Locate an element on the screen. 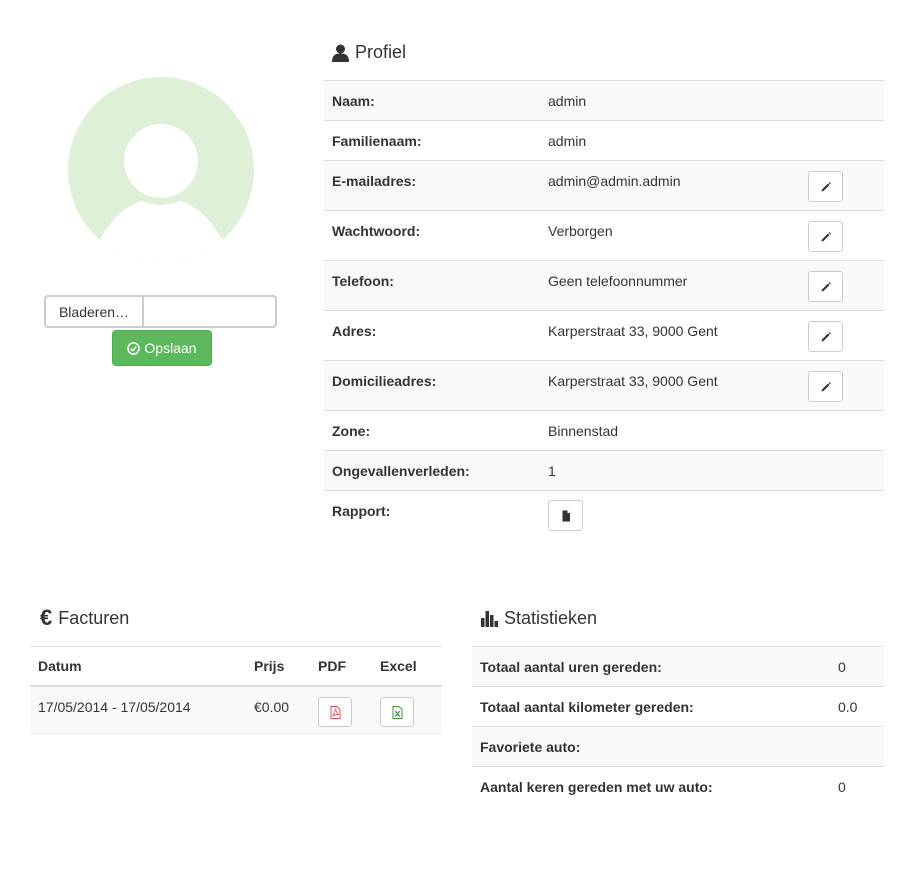 The width and height of the screenshot is (912, 870). row-value: 1 is located at coordinates (552, 471).